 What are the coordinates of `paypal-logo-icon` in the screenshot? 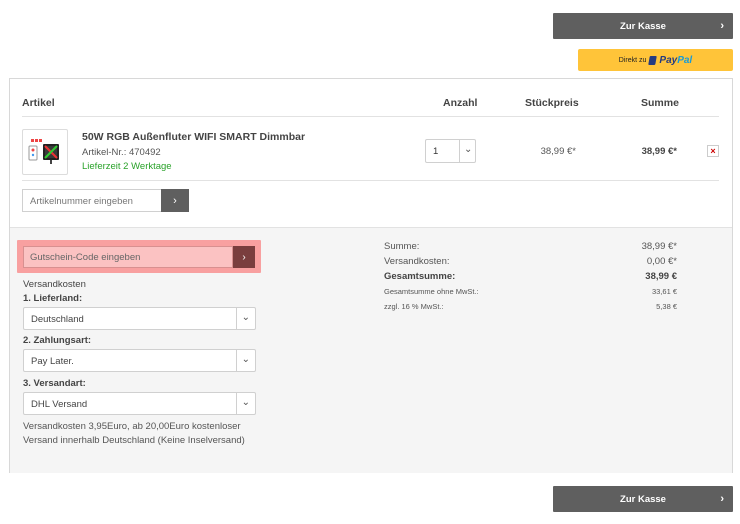 It's located at (653, 60).